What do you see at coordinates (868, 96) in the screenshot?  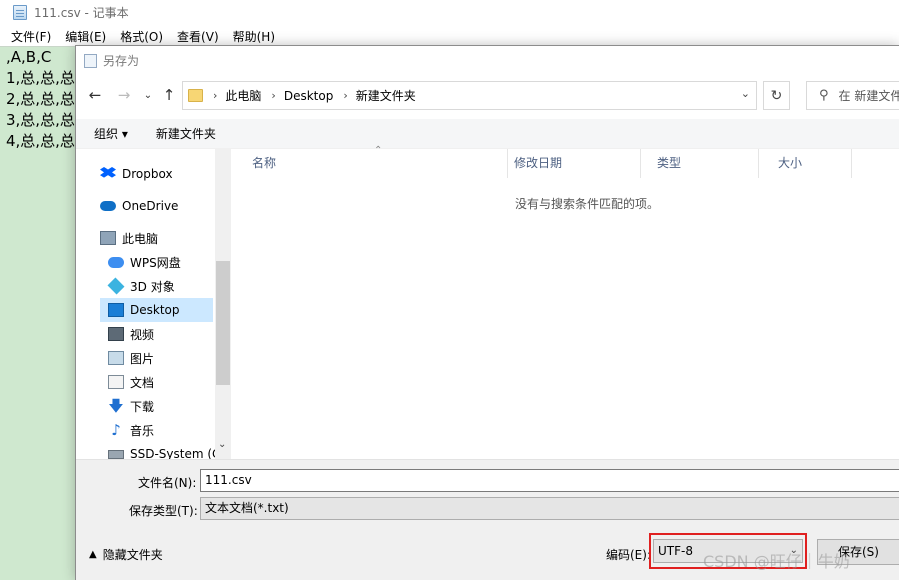 I see `search-placeholder: 在 新建文件` at bounding box center [868, 96].